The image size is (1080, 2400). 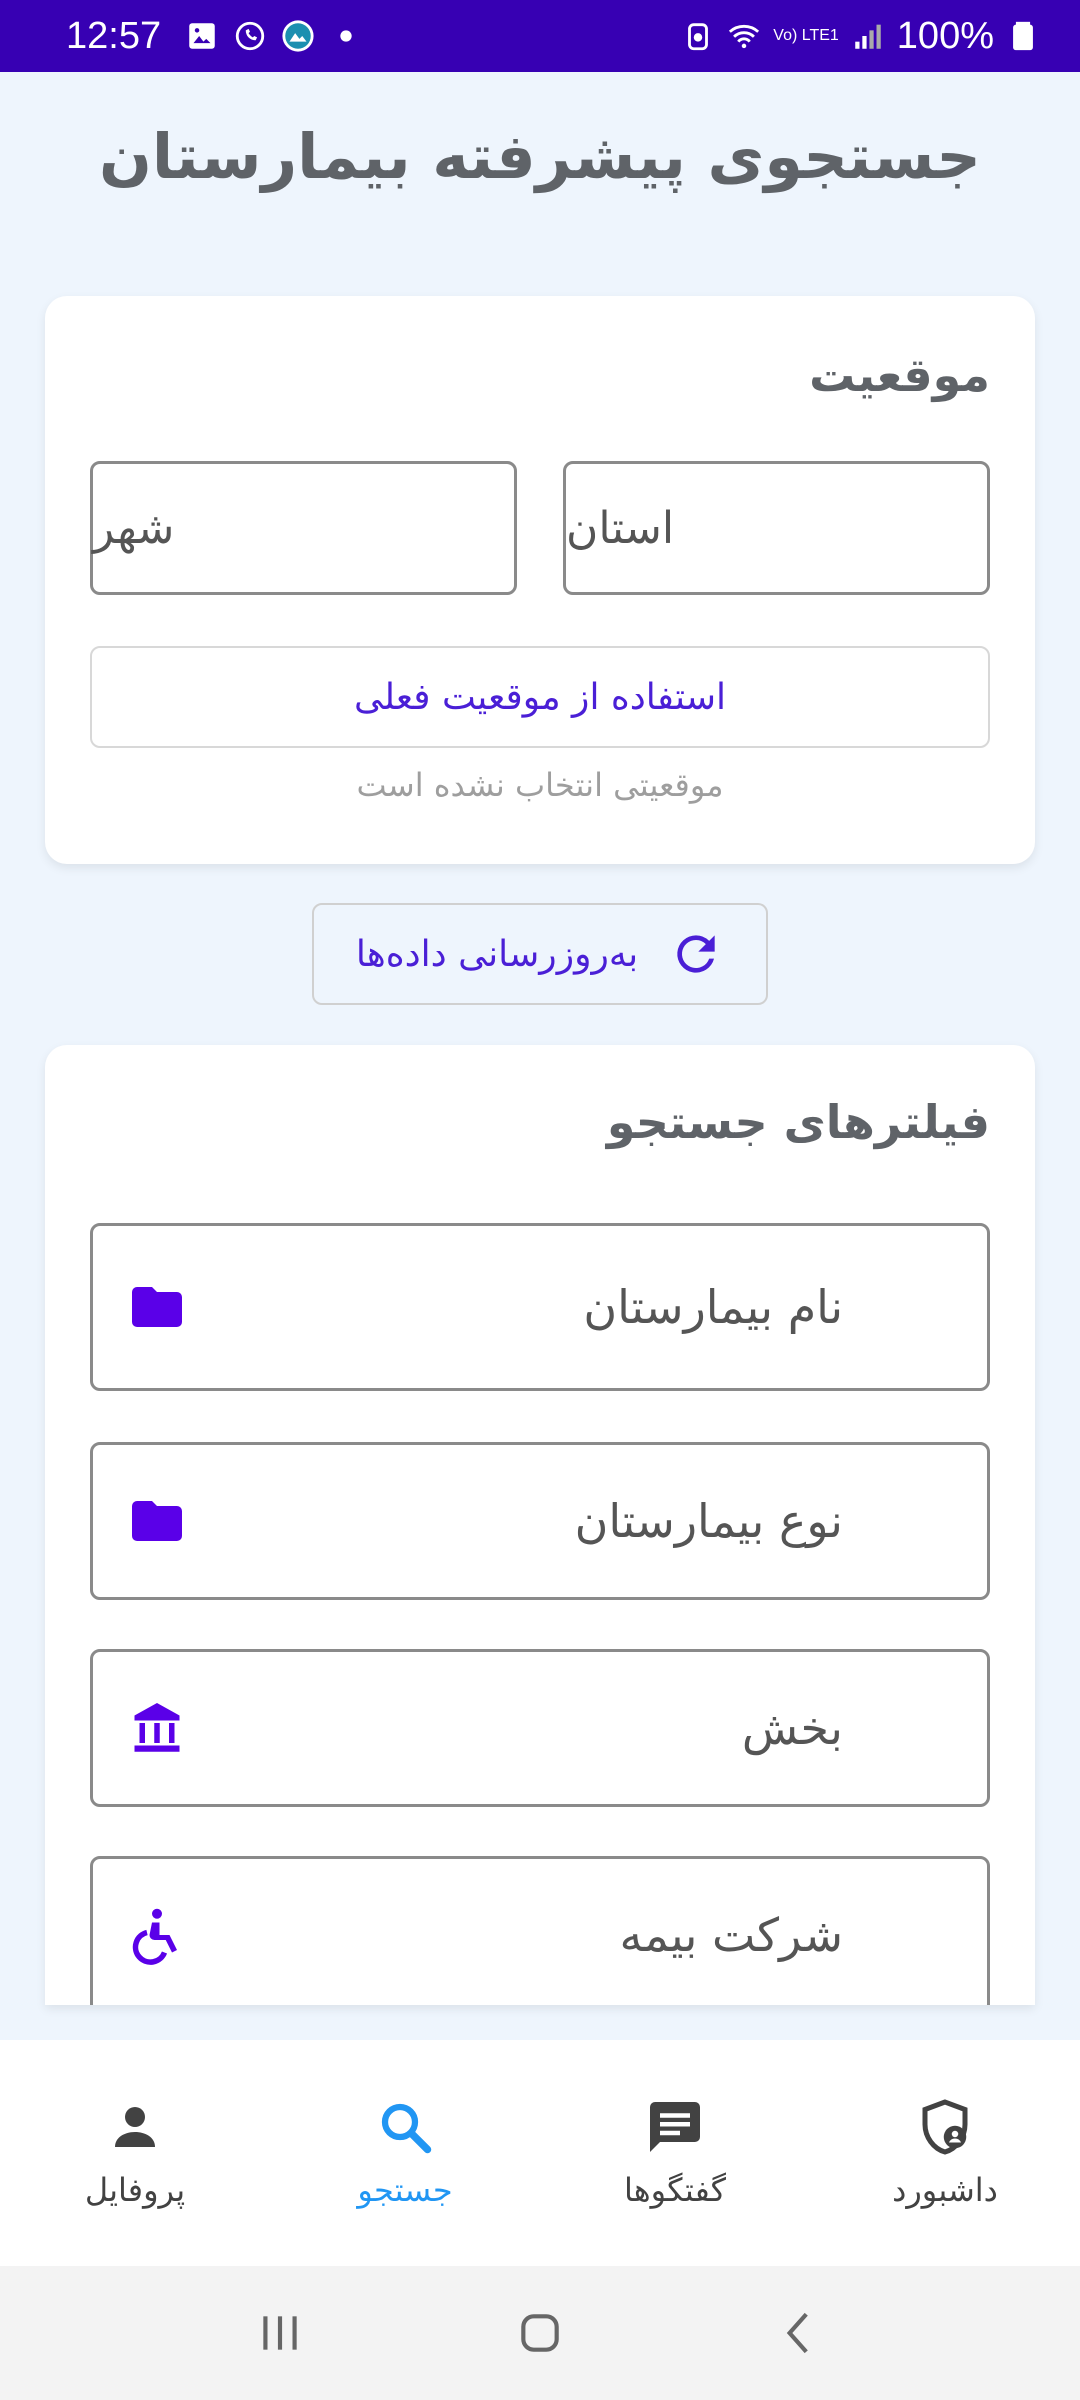 What do you see at coordinates (945, 2127) in the screenshot?
I see `shield-user-icon` at bounding box center [945, 2127].